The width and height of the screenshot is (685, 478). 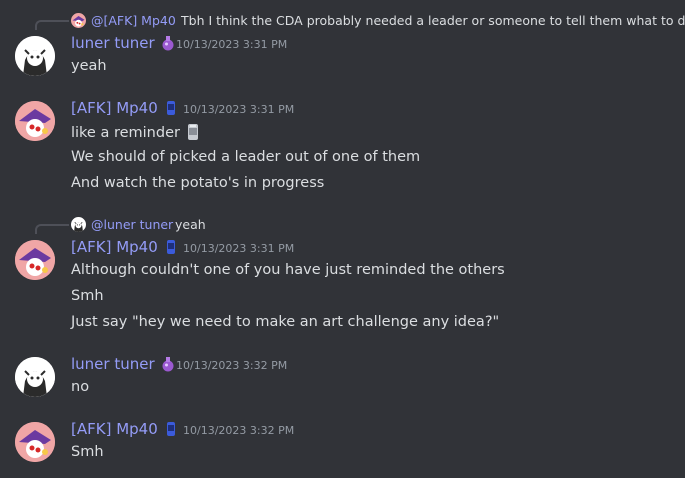 What do you see at coordinates (136, 132) in the screenshot?
I see `message-text: like a reminder` at bounding box center [136, 132].